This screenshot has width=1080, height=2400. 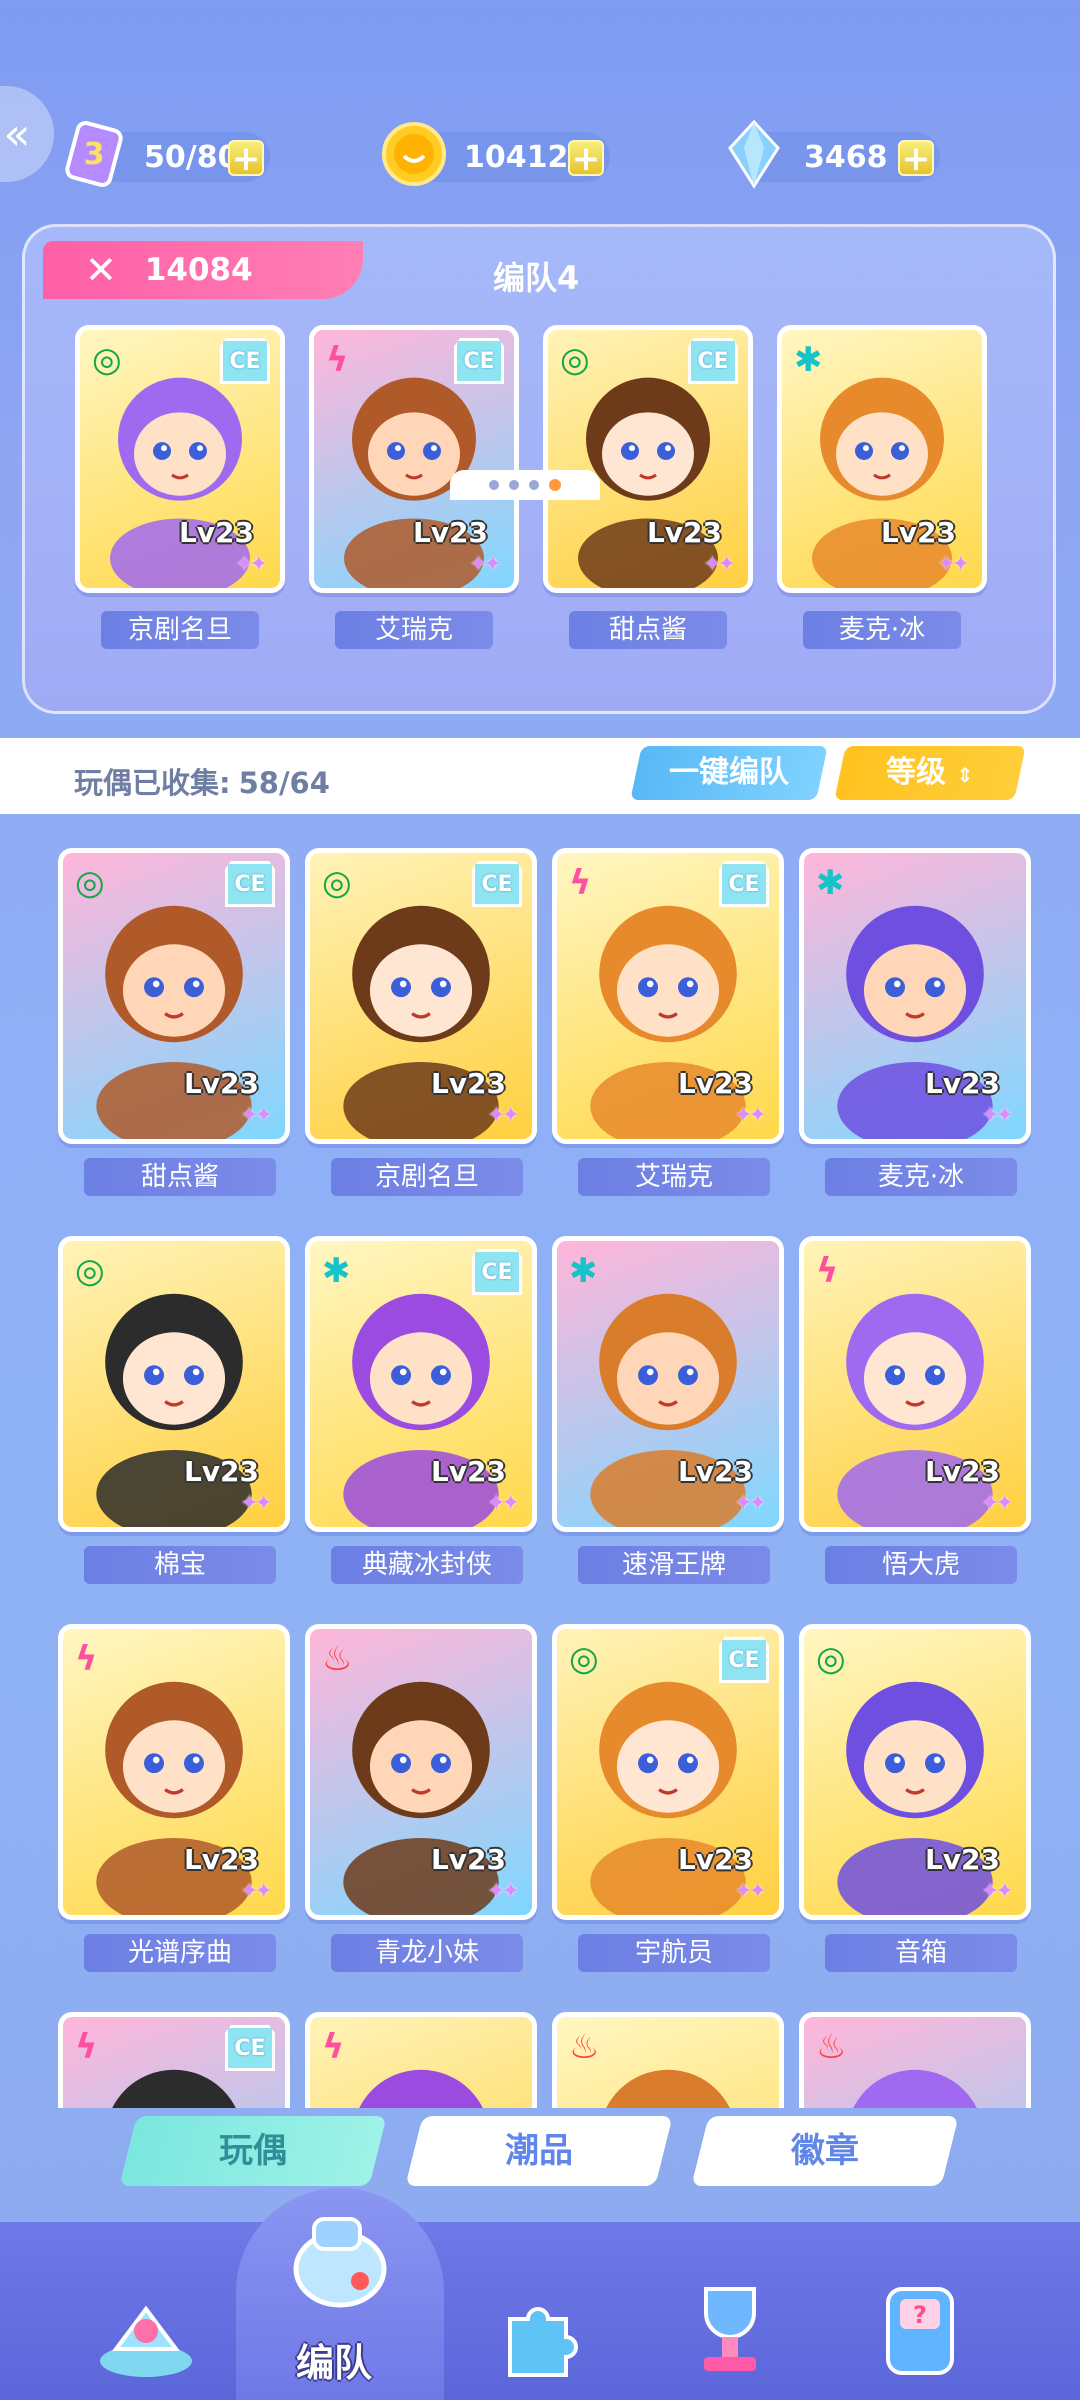 I want to click on collection-status: 玩偶已收集: 58/64, so click(x=202, y=781).